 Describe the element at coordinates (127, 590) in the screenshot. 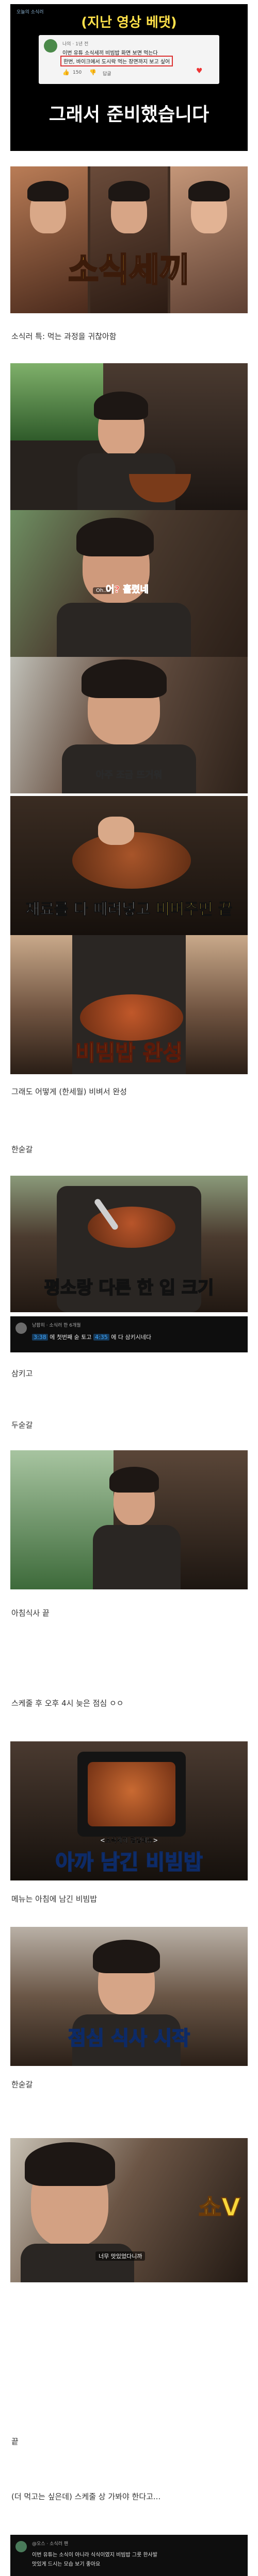

I see `spilled-subtitle: 어? 흘렸네` at that location.